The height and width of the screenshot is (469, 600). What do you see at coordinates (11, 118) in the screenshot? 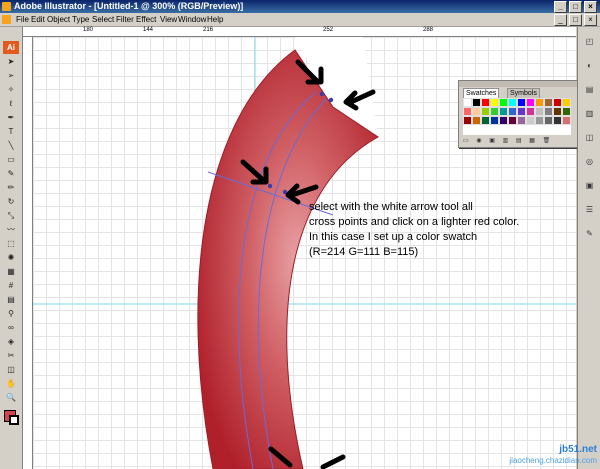
I see `pen-tool-icon: ✒` at bounding box center [11, 118].